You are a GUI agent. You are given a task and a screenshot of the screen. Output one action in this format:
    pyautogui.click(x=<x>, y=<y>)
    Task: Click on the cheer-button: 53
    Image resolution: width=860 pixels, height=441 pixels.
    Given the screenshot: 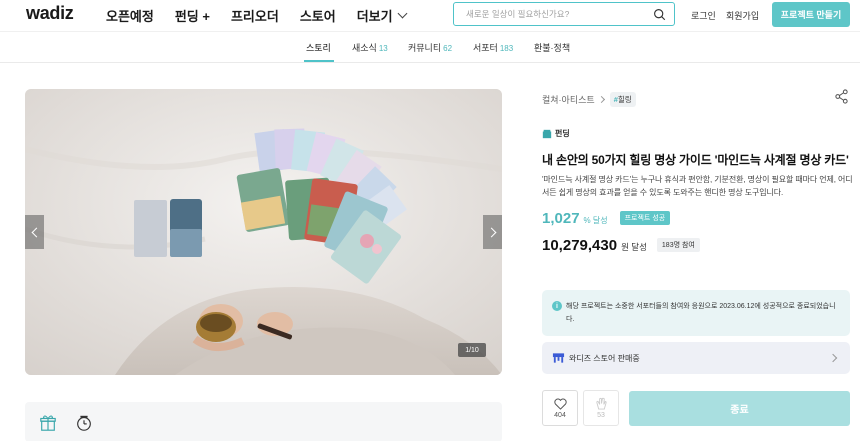 What is the action you would take?
    pyautogui.click(x=601, y=408)
    